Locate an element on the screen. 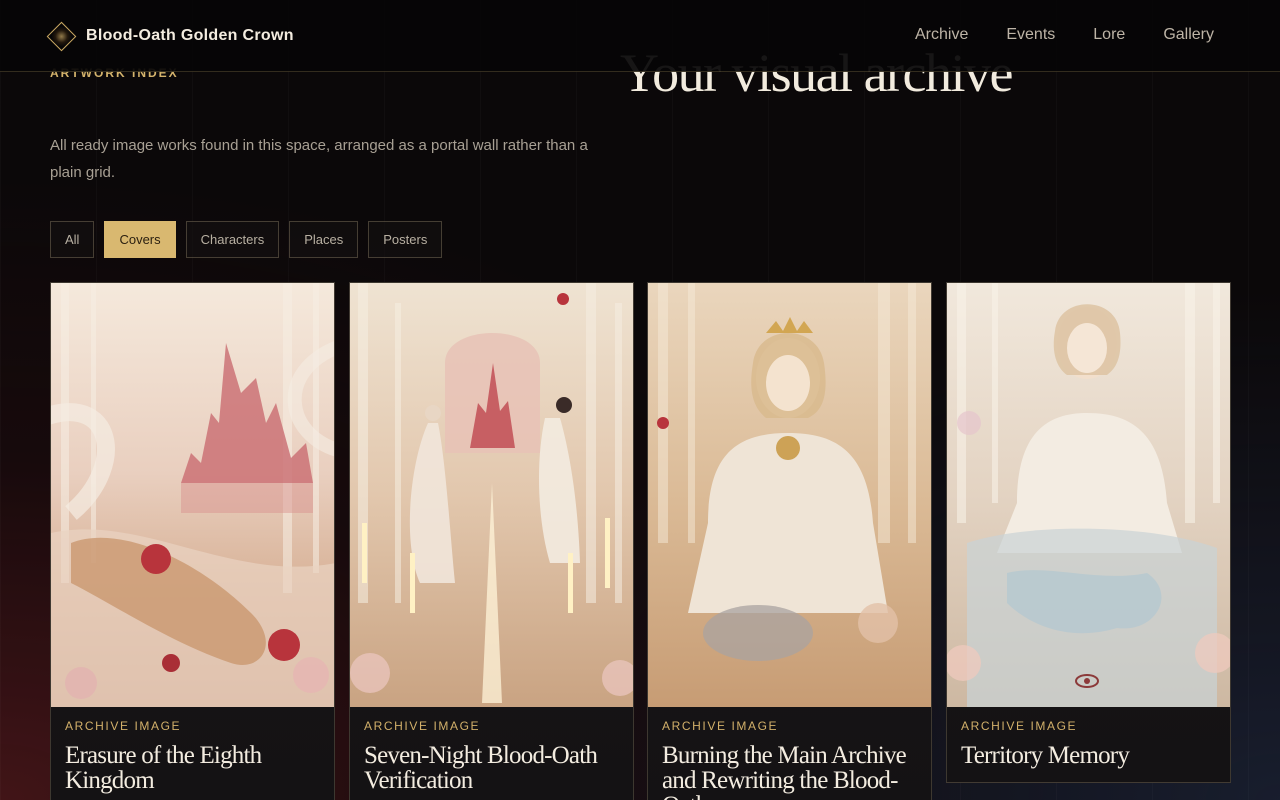 This screenshot has width=1280, height=800. filter-bar: All Covers Characters Places Posters is located at coordinates (251, 239).